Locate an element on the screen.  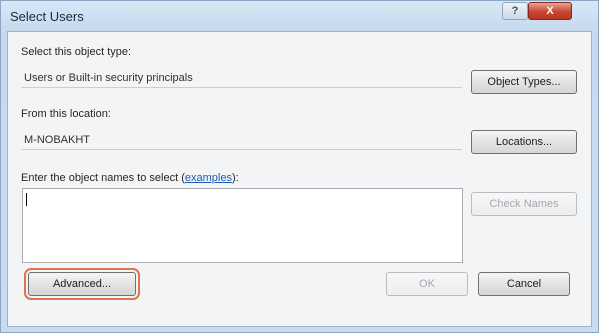
close-icon: X is located at coordinates (550, 11).